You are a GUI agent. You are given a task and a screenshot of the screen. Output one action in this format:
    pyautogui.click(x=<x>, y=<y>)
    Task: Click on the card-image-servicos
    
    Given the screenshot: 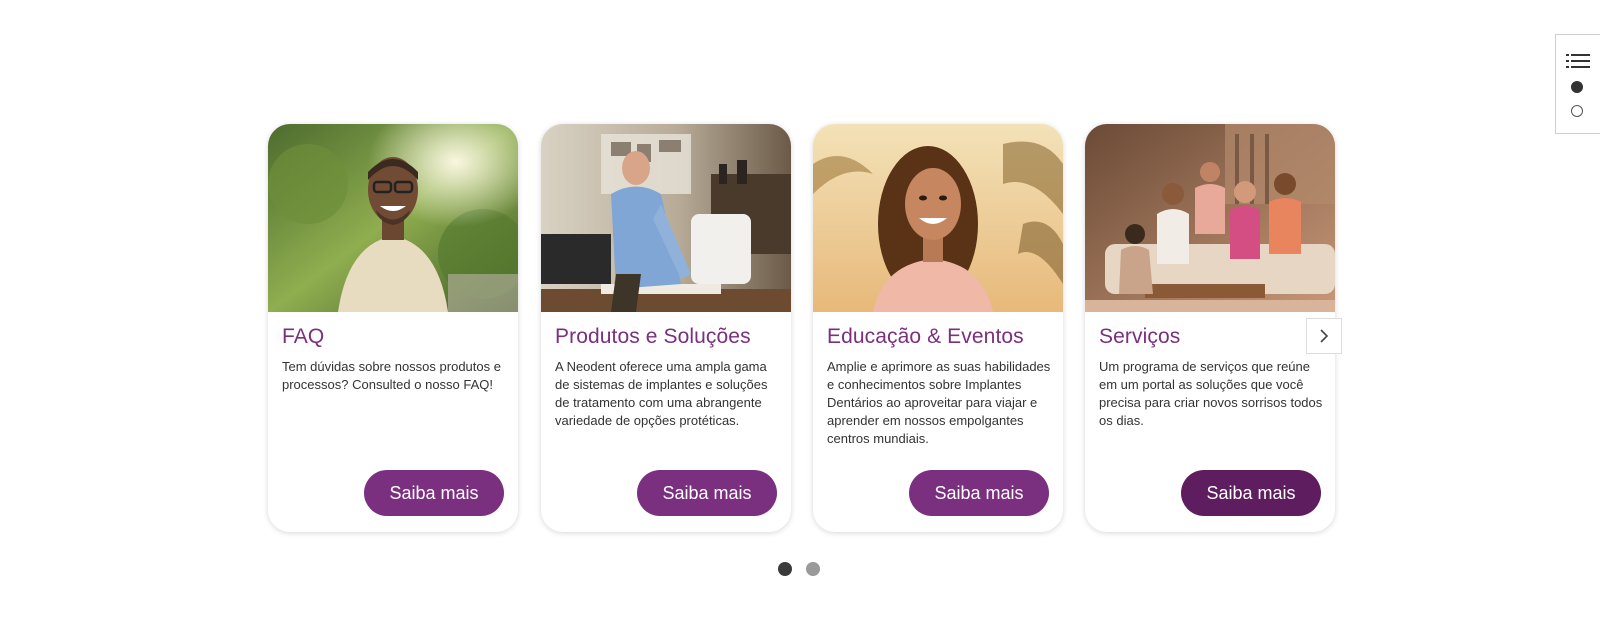 What is the action you would take?
    pyautogui.click(x=1210, y=218)
    